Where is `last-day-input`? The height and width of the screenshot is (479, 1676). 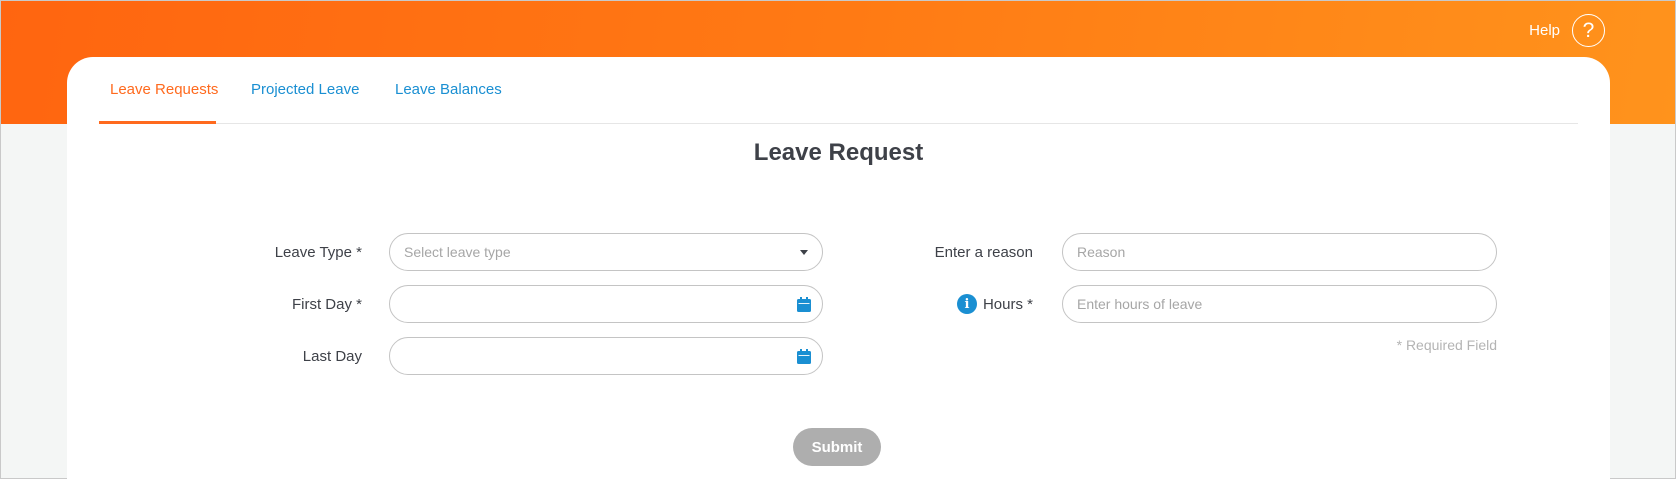 last-day-input is located at coordinates (606, 356).